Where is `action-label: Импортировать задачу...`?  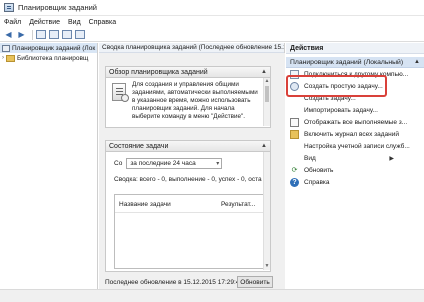
action-label: Импортировать задачу... is located at coordinates (341, 110).